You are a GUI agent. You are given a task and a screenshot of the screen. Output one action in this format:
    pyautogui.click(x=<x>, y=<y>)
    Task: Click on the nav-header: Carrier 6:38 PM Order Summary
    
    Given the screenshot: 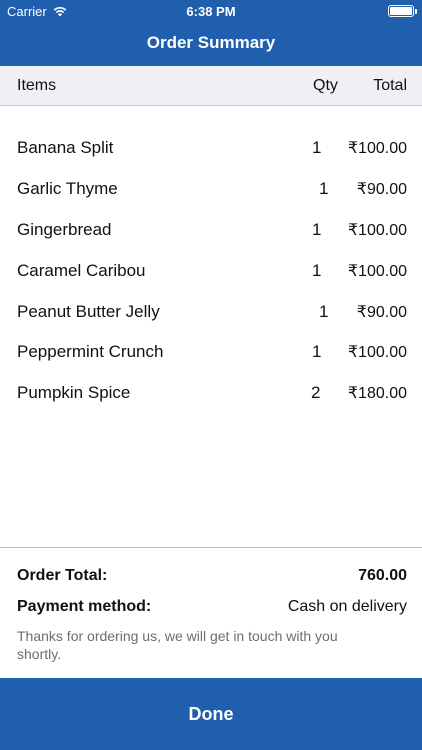 What is the action you would take?
    pyautogui.click(x=211, y=33)
    